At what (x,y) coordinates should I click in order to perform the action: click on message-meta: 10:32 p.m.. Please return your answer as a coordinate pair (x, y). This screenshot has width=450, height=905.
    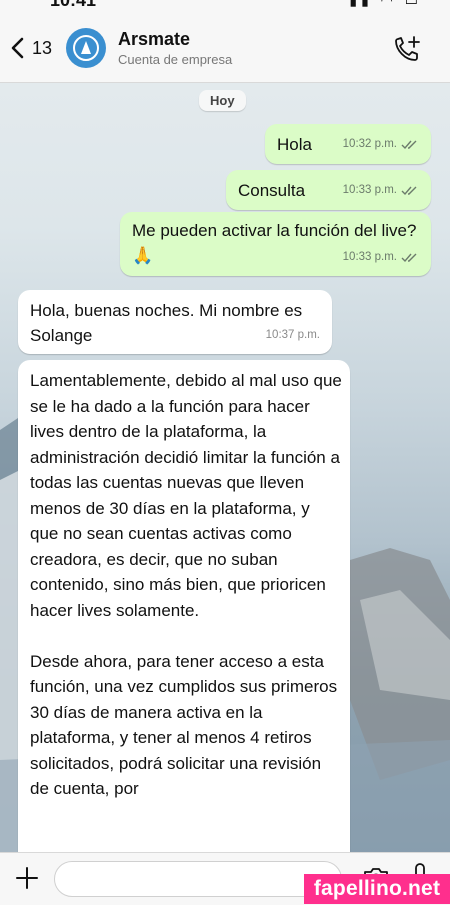
    Looking at the image, I should click on (381, 144).